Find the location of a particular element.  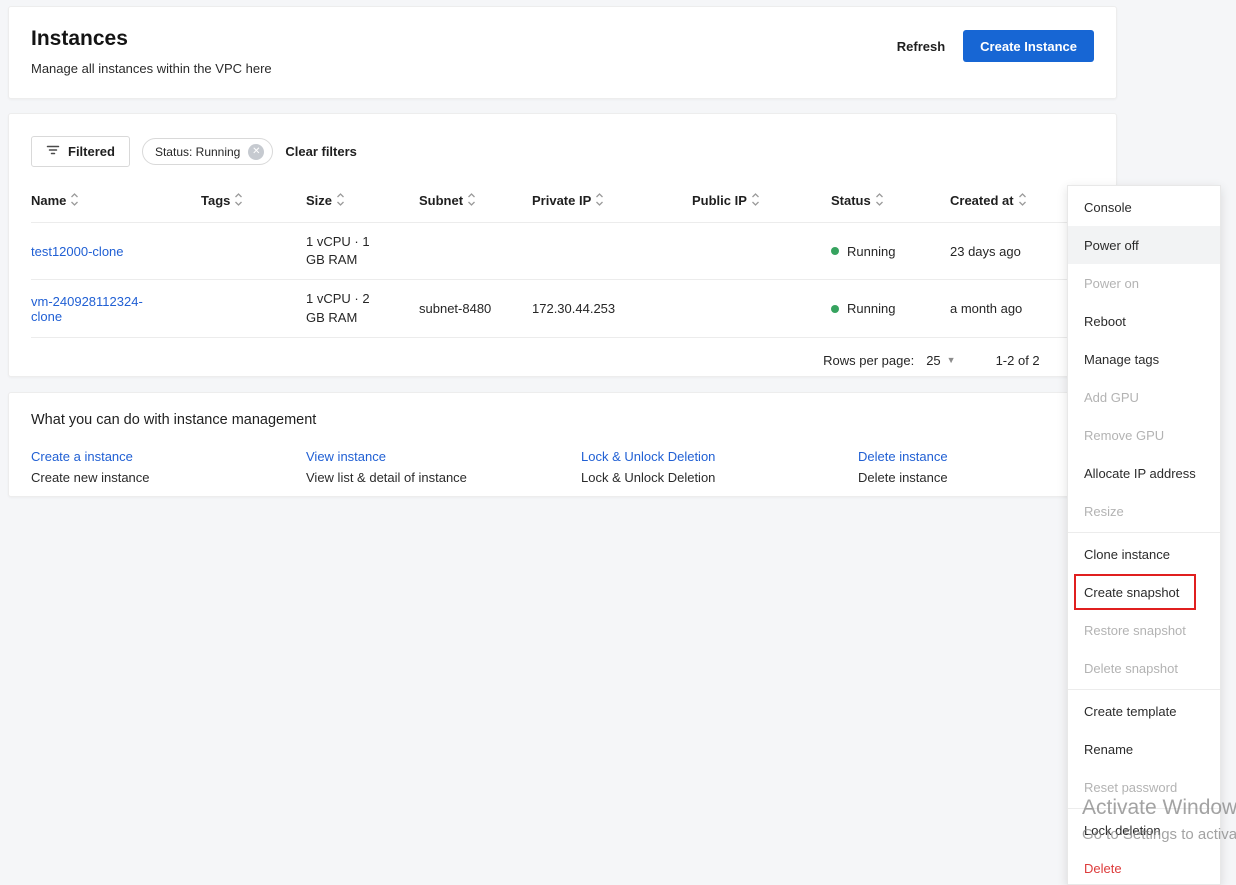

help-item-description: Lock & Unlock Deletion is located at coordinates (648, 477).